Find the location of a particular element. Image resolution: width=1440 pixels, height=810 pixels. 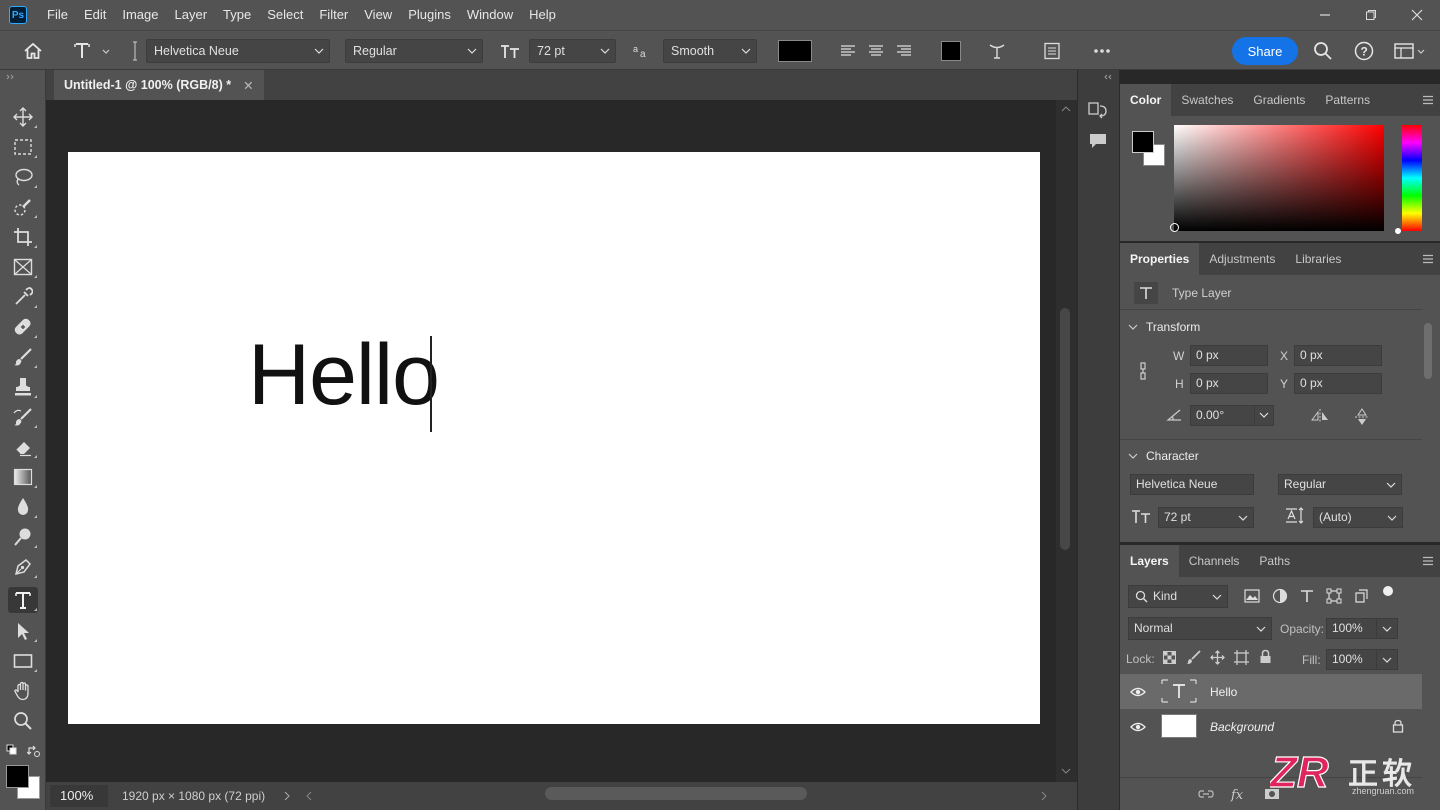

opacity-field: 100% is located at coordinates (1352, 628).